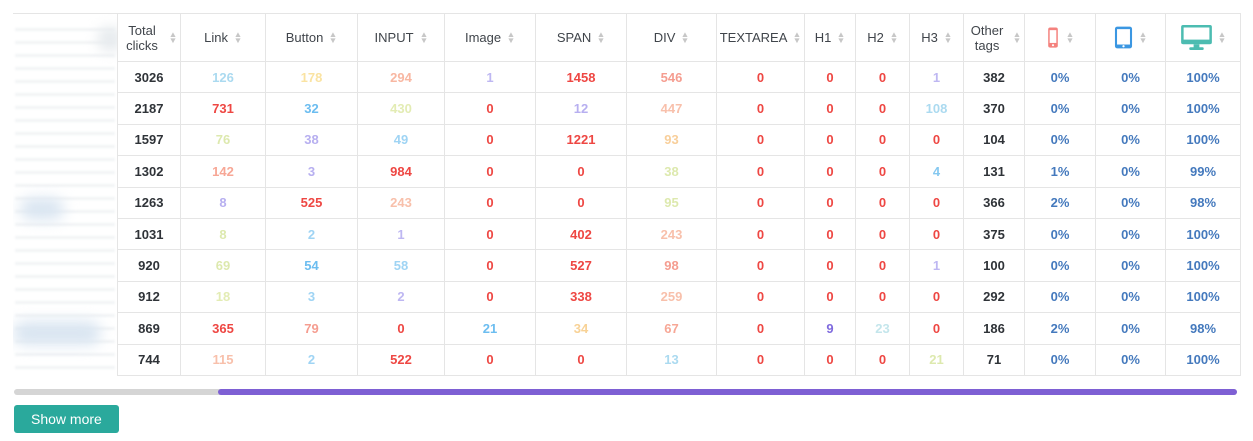 The image size is (1253, 441). Describe the element at coordinates (581, 77) in the screenshot. I see `cell-span: 1458` at that location.